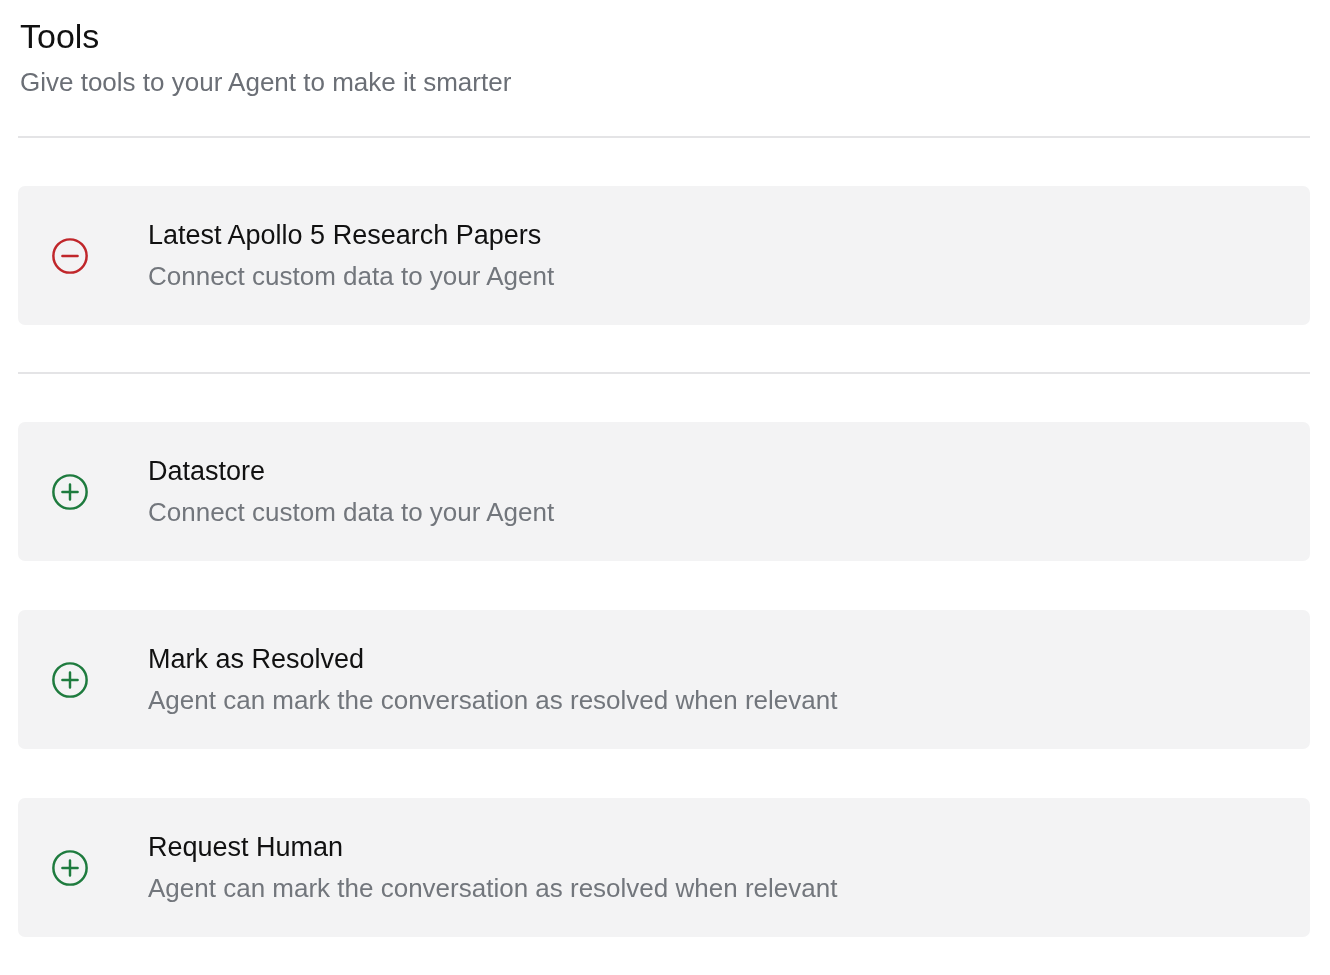 The image size is (1330, 975). I want to click on page-title: Tools, so click(60, 36).